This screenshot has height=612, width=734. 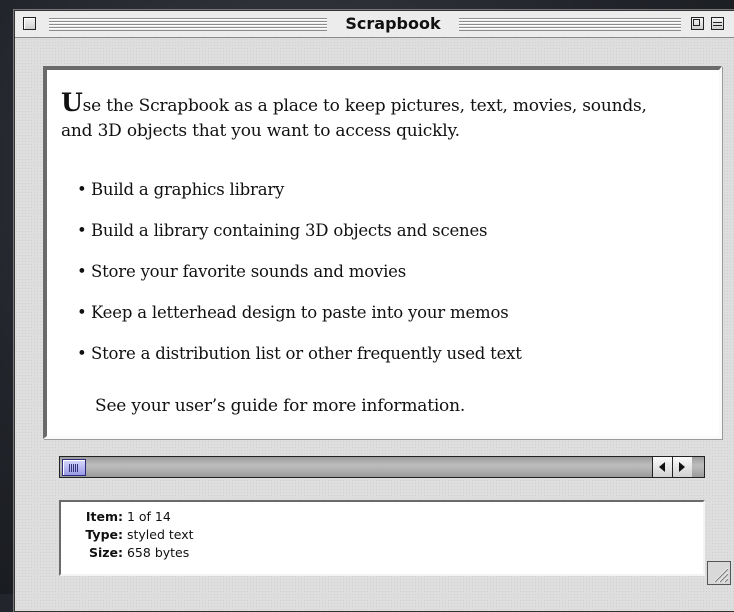 I want to click on scroll-left-button, so click(x=662, y=467).